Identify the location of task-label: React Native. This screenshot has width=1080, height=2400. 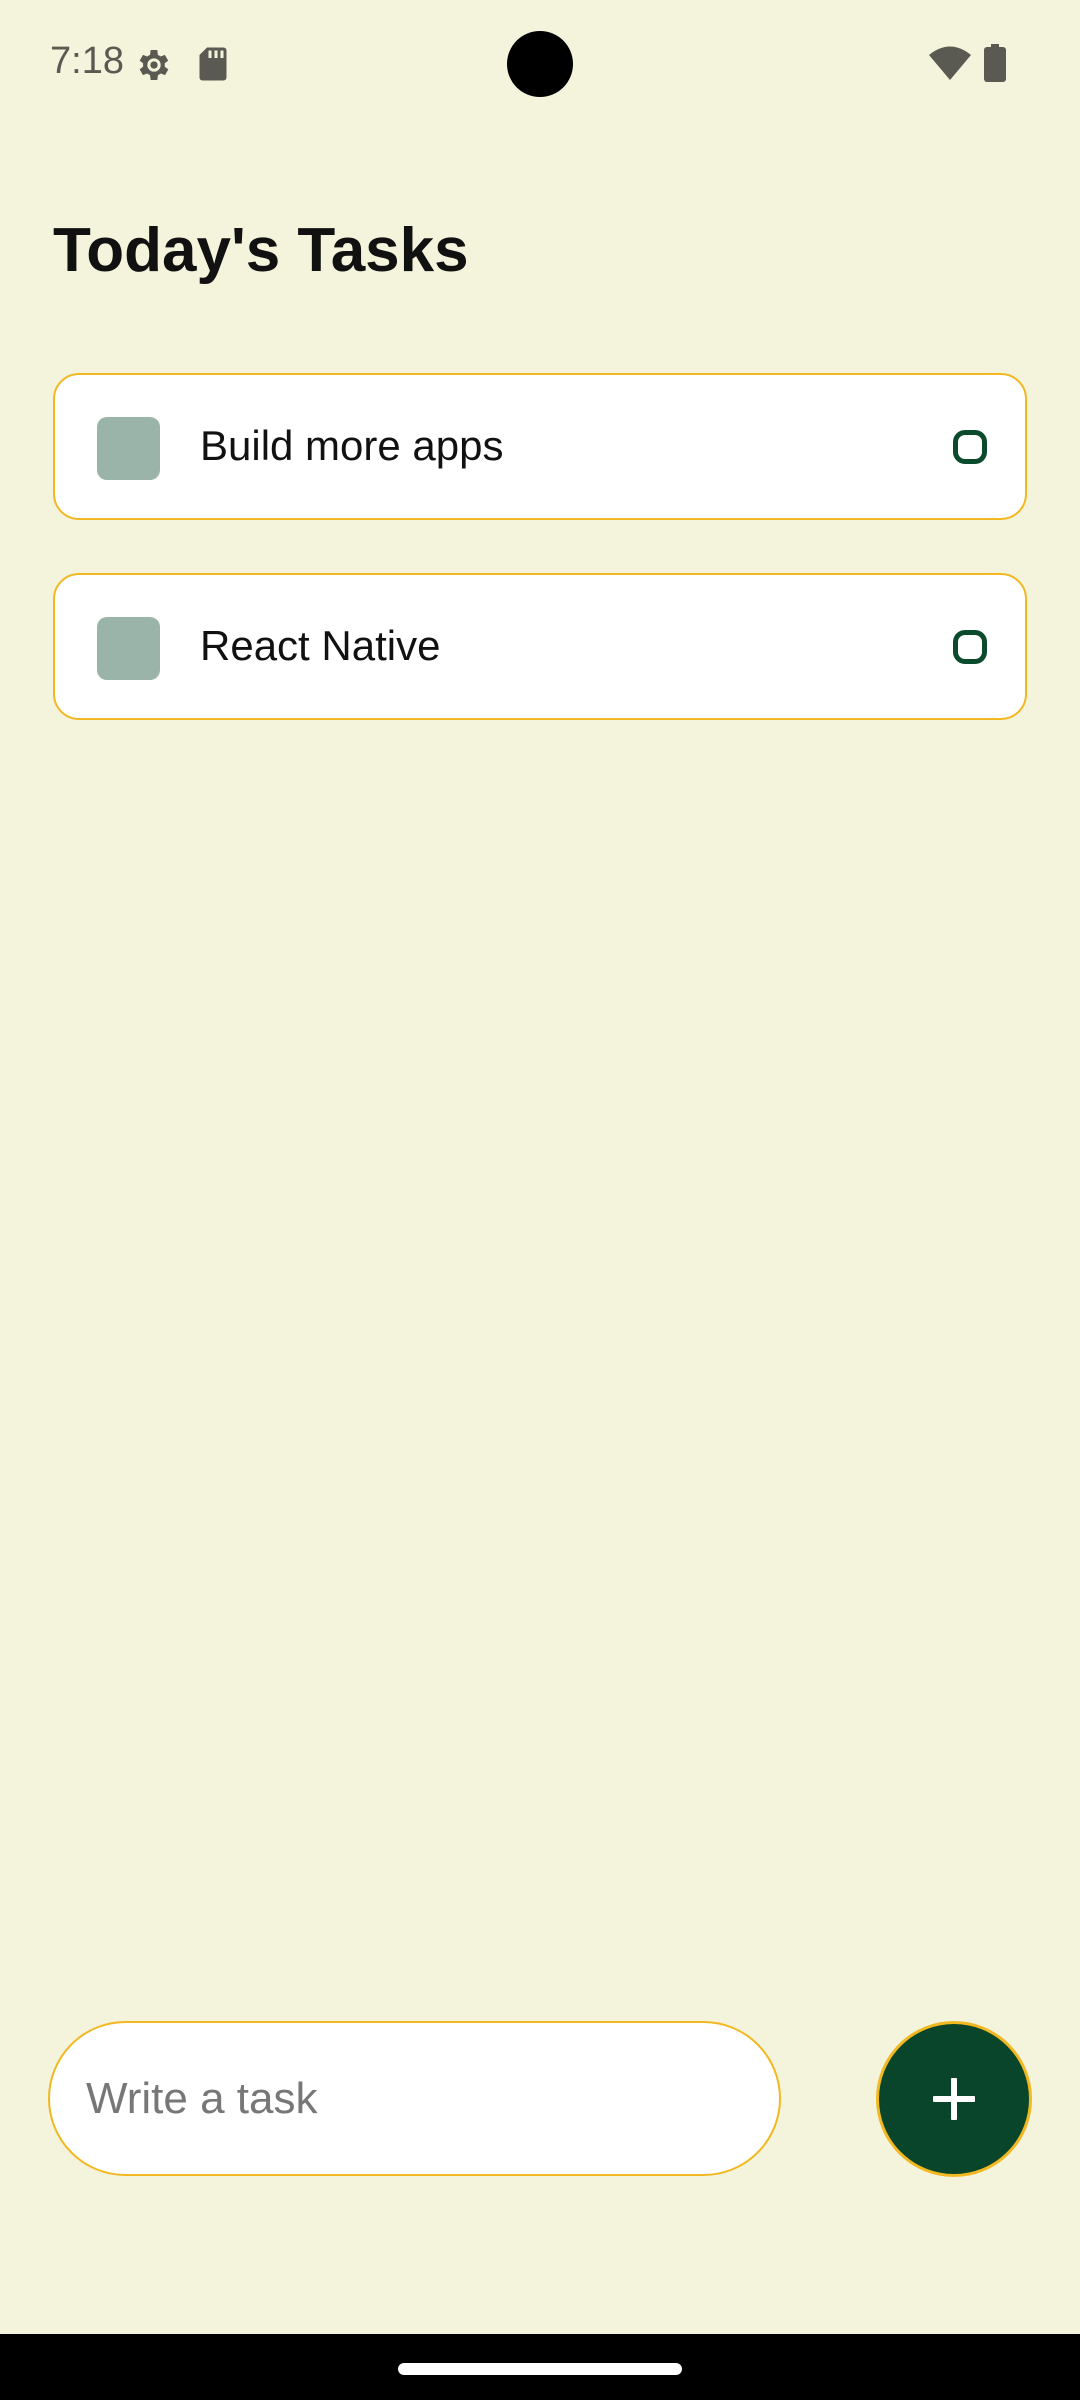
(320, 645).